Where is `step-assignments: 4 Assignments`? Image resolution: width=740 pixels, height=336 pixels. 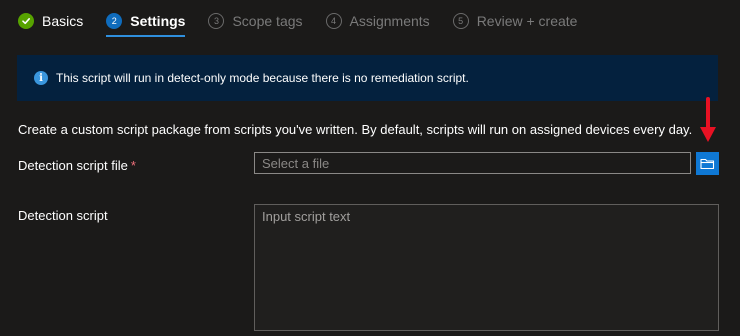 step-assignments: 4 Assignments is located at coordinates (377, 21).